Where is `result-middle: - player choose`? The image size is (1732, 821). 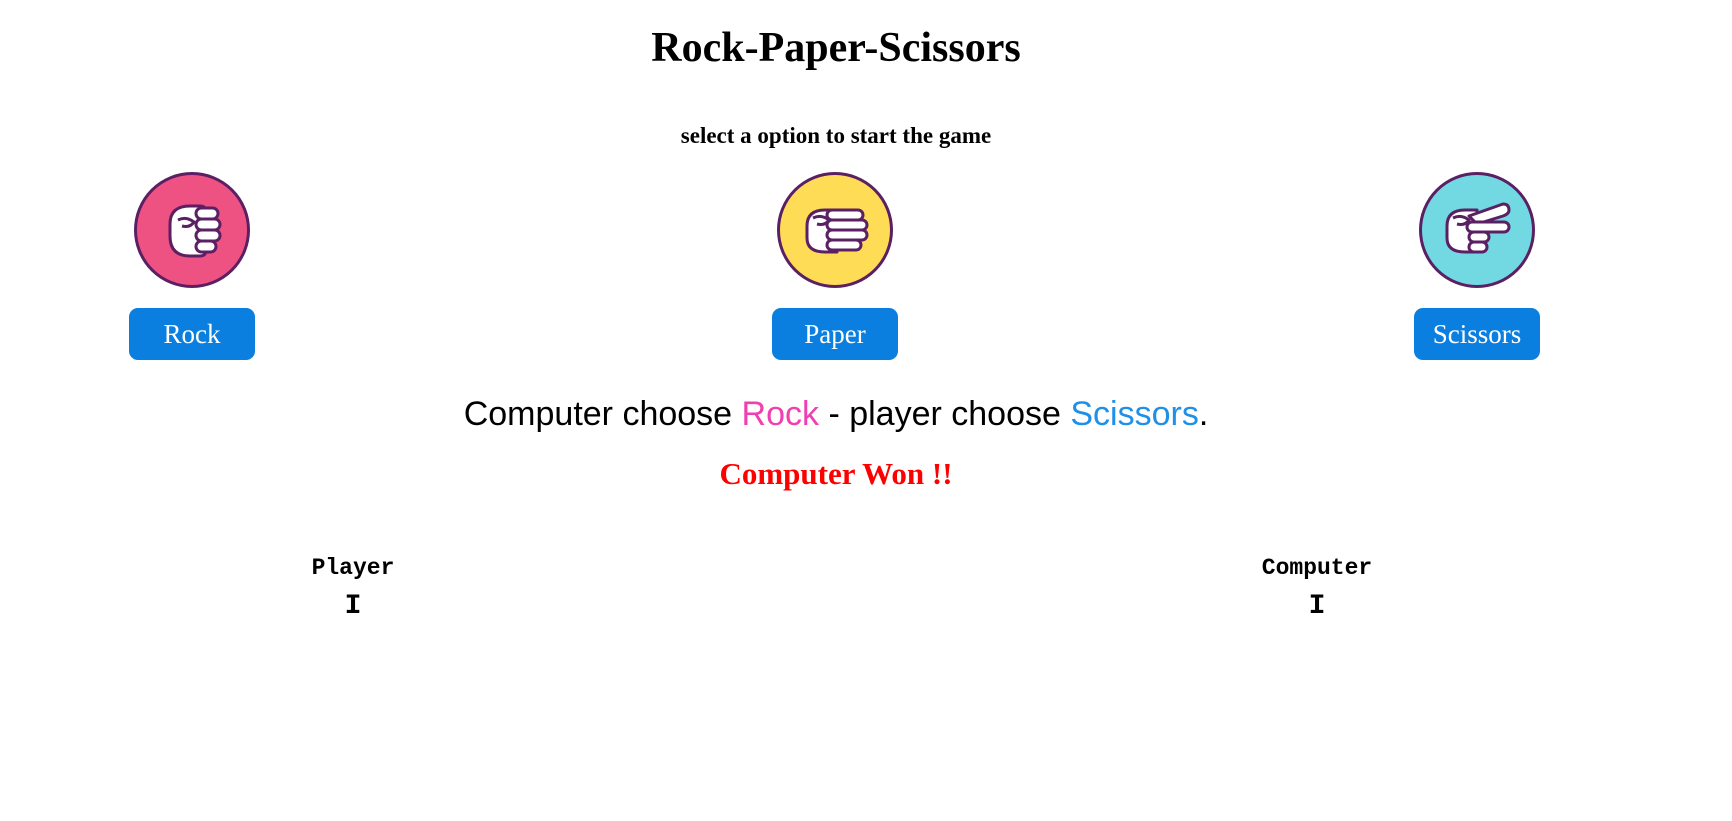
result-middle: - player choose is located at coordinates (945, 414).